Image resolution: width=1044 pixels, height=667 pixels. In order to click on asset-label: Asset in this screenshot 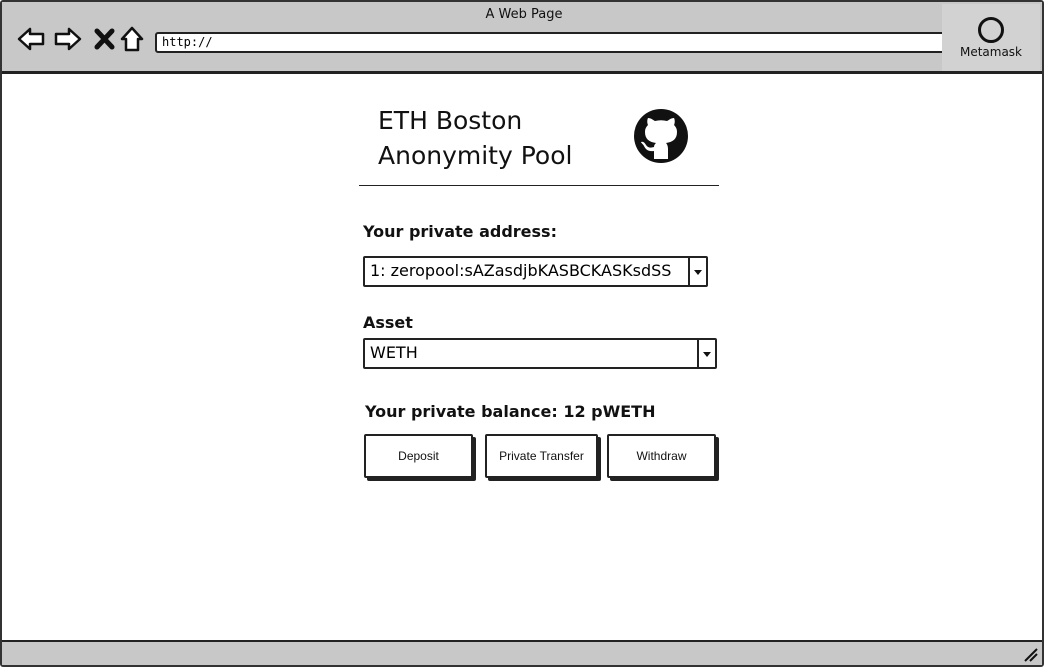, I will do `click(388, 322)`.